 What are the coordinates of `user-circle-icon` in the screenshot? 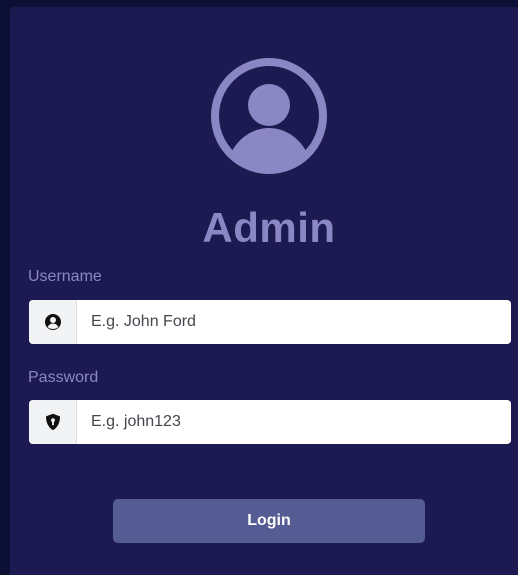 It's located at (53, 322).